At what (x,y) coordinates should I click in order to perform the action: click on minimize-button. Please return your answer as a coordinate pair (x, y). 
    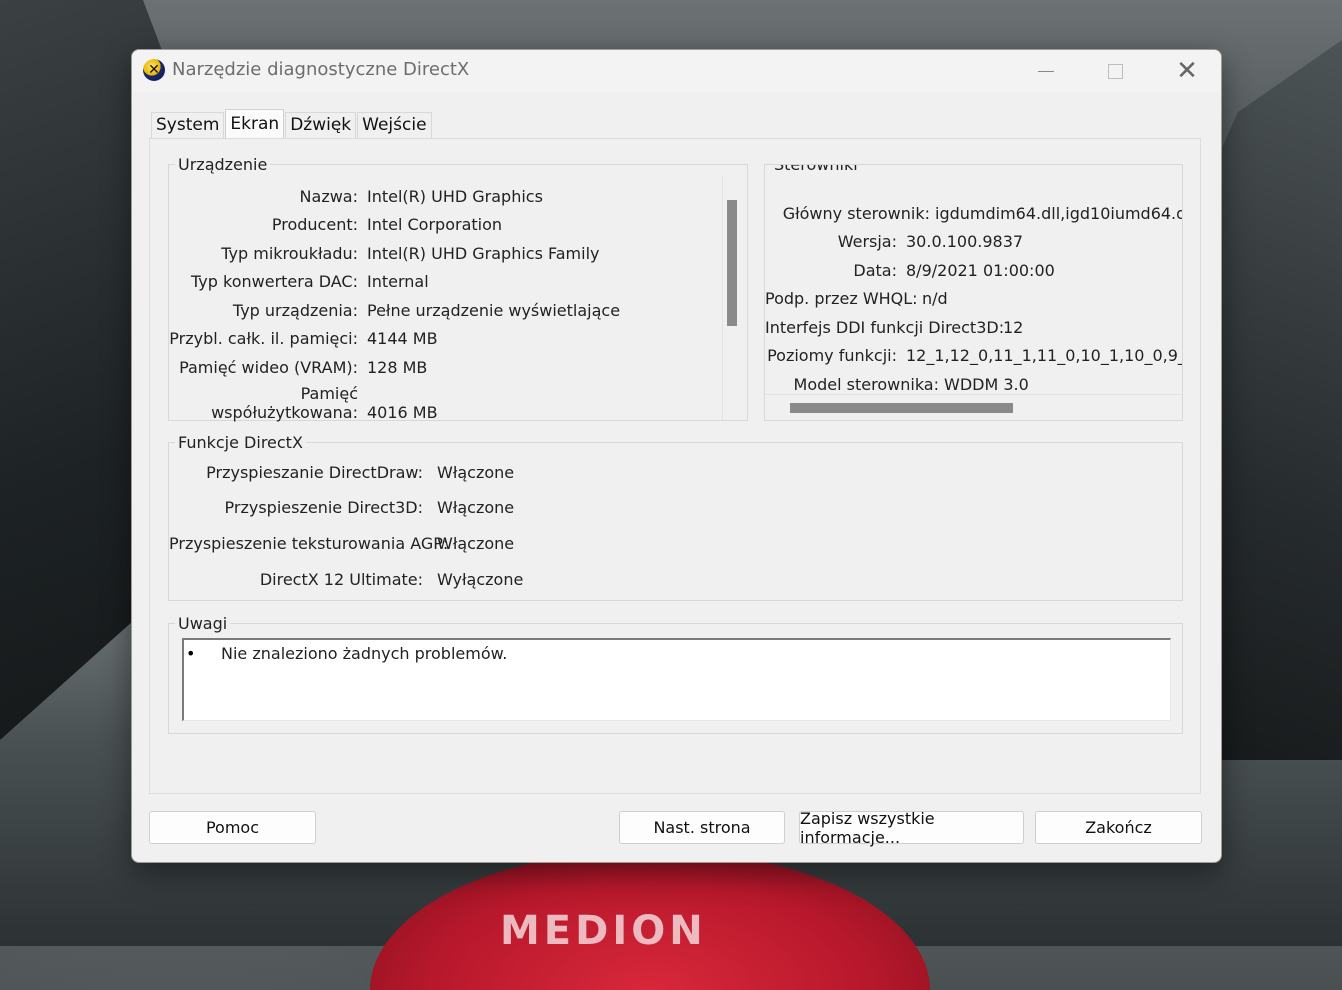
    Looking at the image, I should click on (1046, 71).